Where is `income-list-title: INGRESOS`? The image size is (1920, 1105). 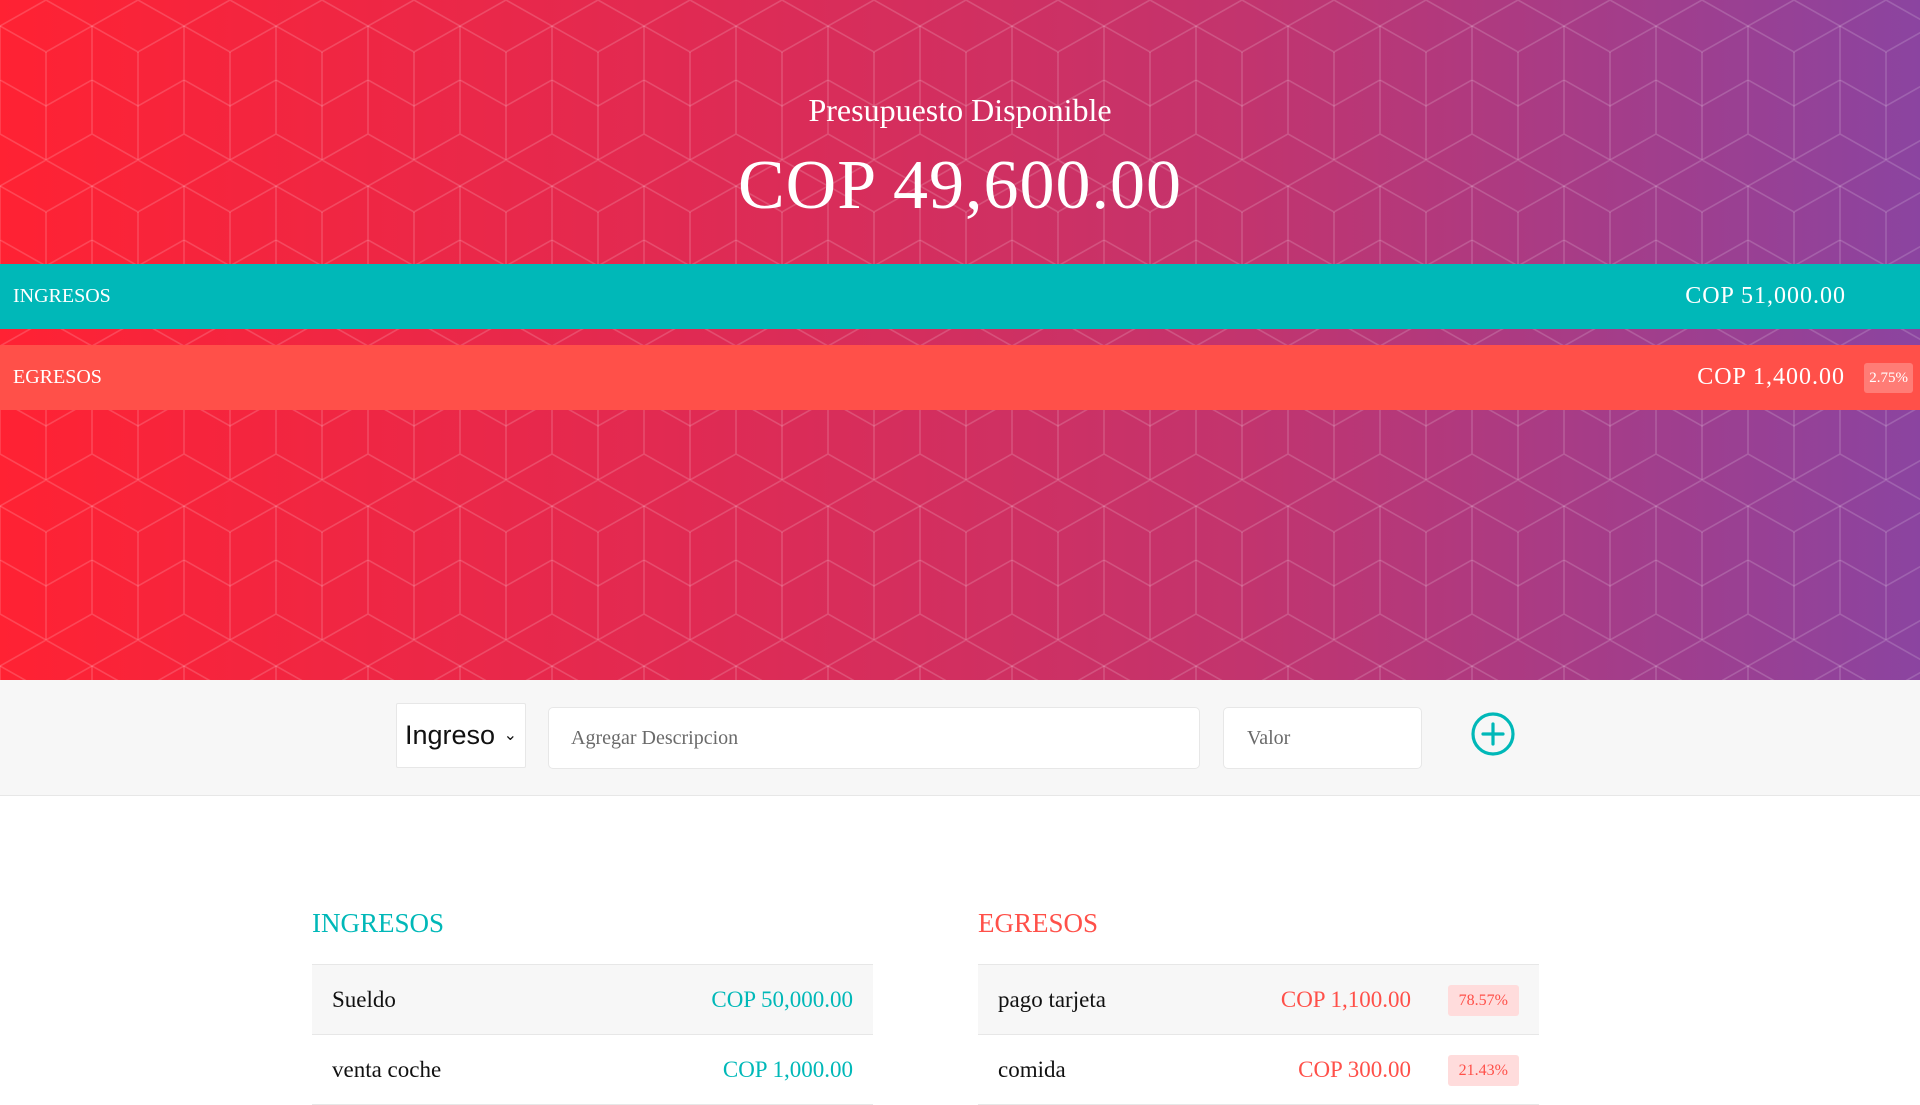 income-list-title: INGRESOS is located at coordinates (592, 935).